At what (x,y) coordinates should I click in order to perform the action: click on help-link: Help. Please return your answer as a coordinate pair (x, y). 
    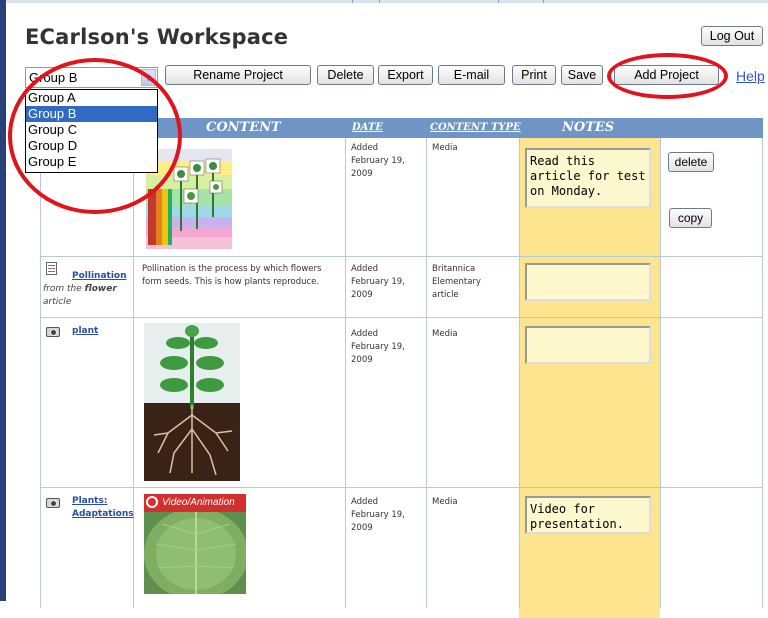
    Looking at the image, I should click on (750, 76).